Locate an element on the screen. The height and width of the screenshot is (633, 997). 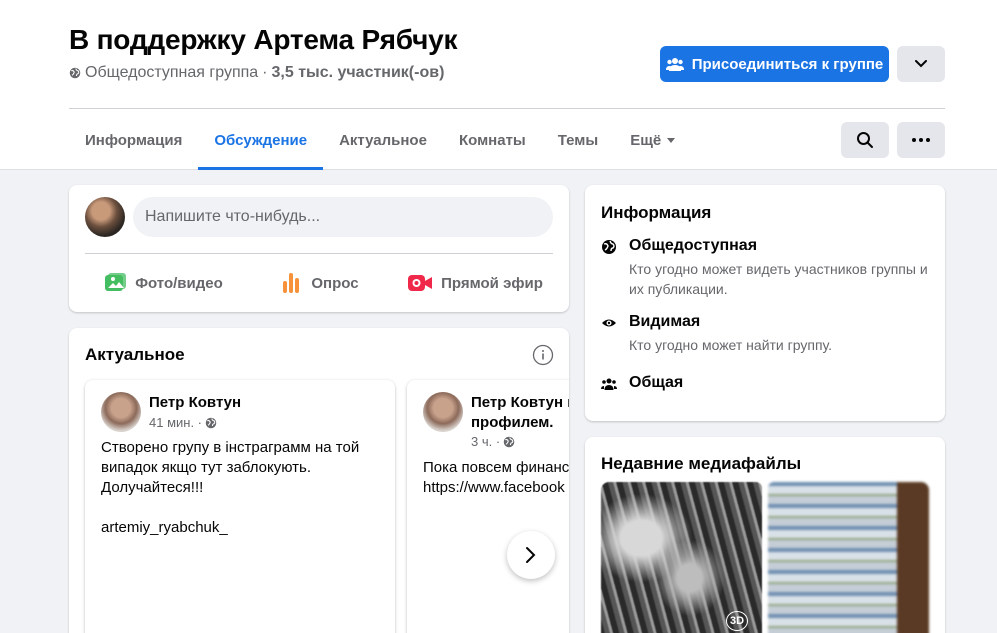
tab-rooms: Комнаты is located at coordinates (492, 140).